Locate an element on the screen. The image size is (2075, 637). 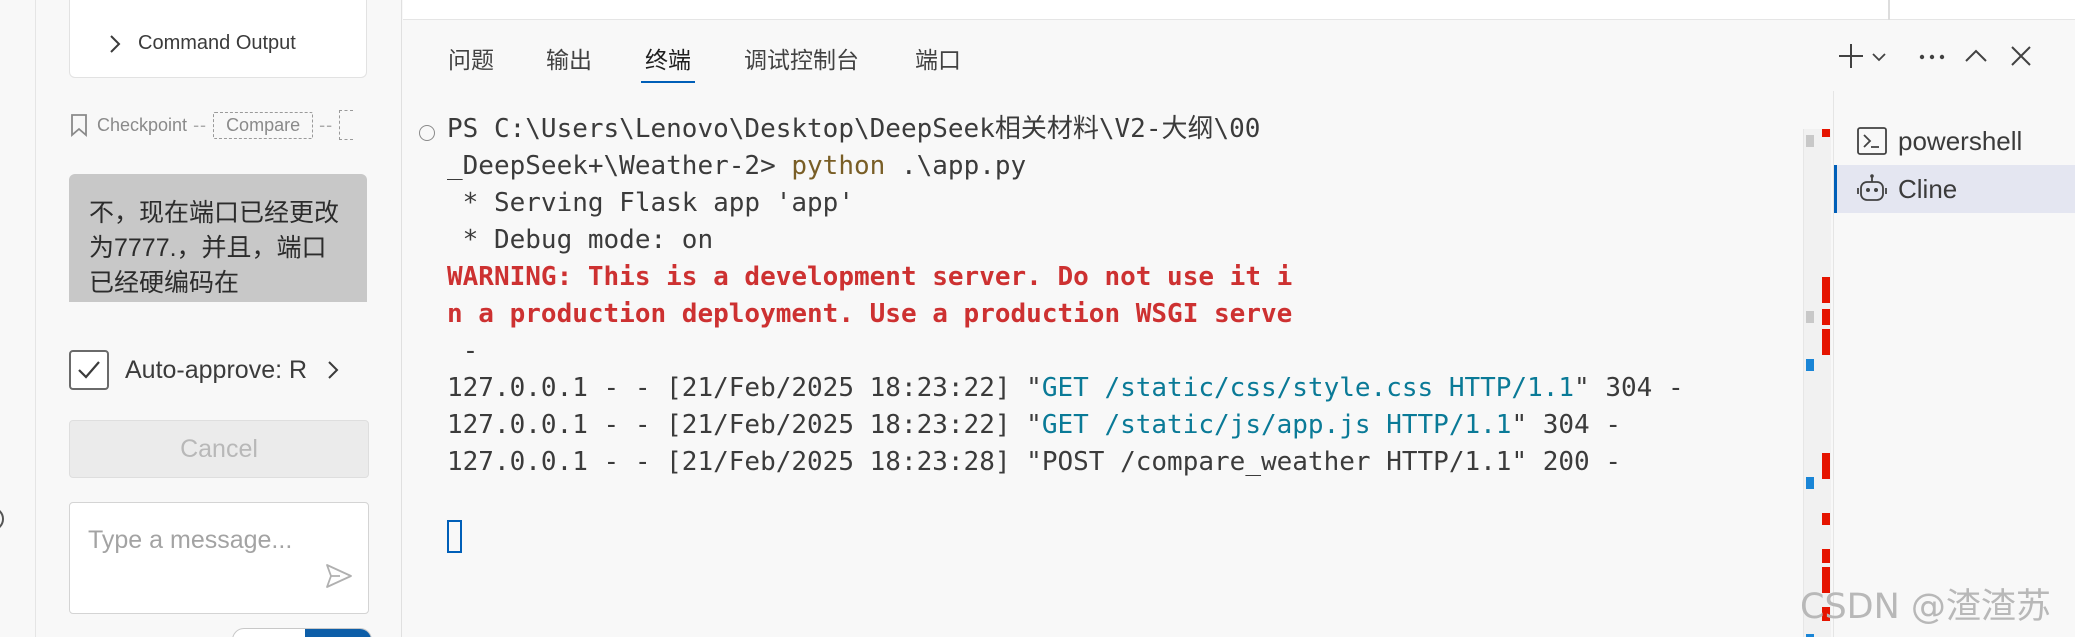
terminal-icon is located at coordinates (1872, 141).